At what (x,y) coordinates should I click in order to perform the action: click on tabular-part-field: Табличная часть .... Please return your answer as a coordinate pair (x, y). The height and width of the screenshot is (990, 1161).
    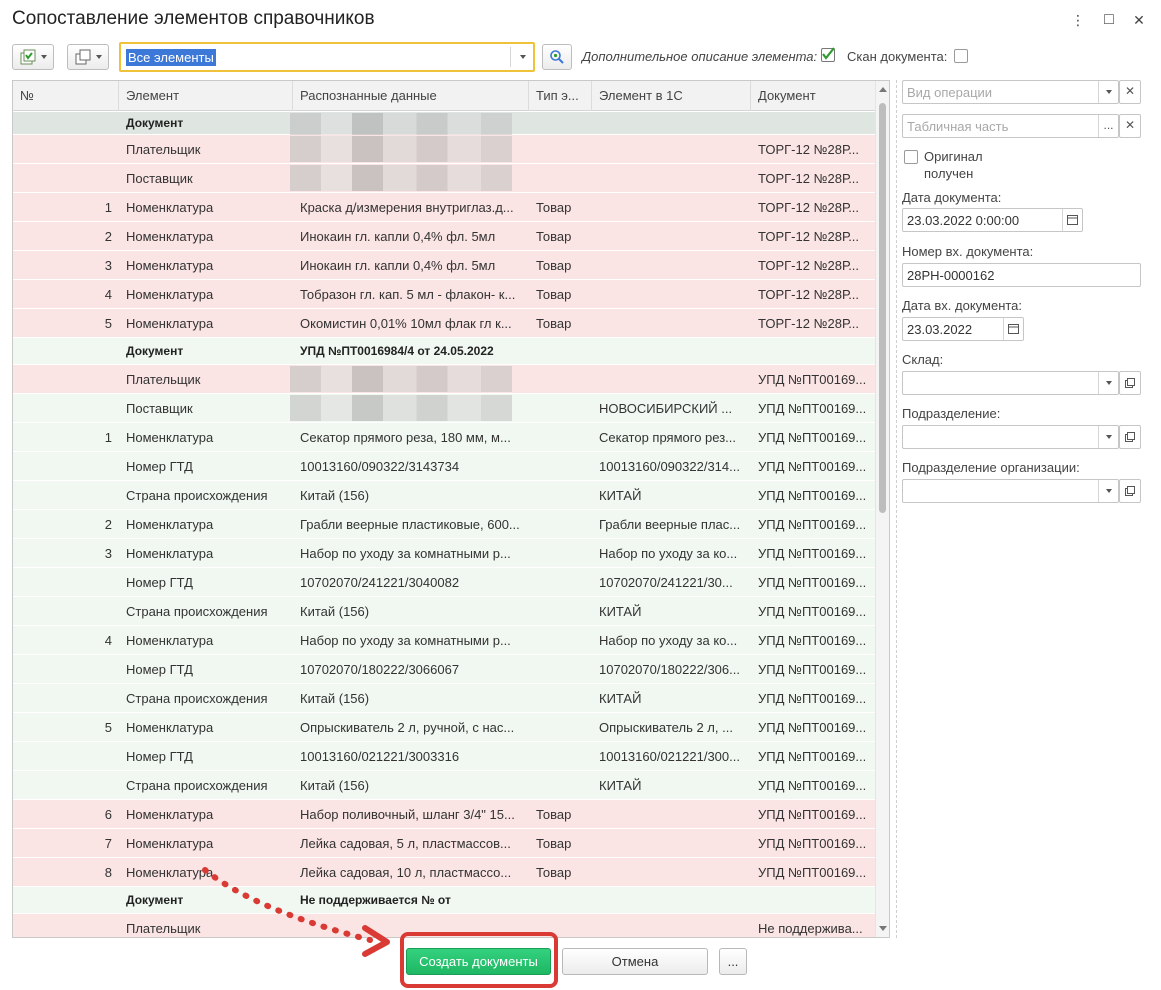
    Looking at the image, I should click on (1010, 126).